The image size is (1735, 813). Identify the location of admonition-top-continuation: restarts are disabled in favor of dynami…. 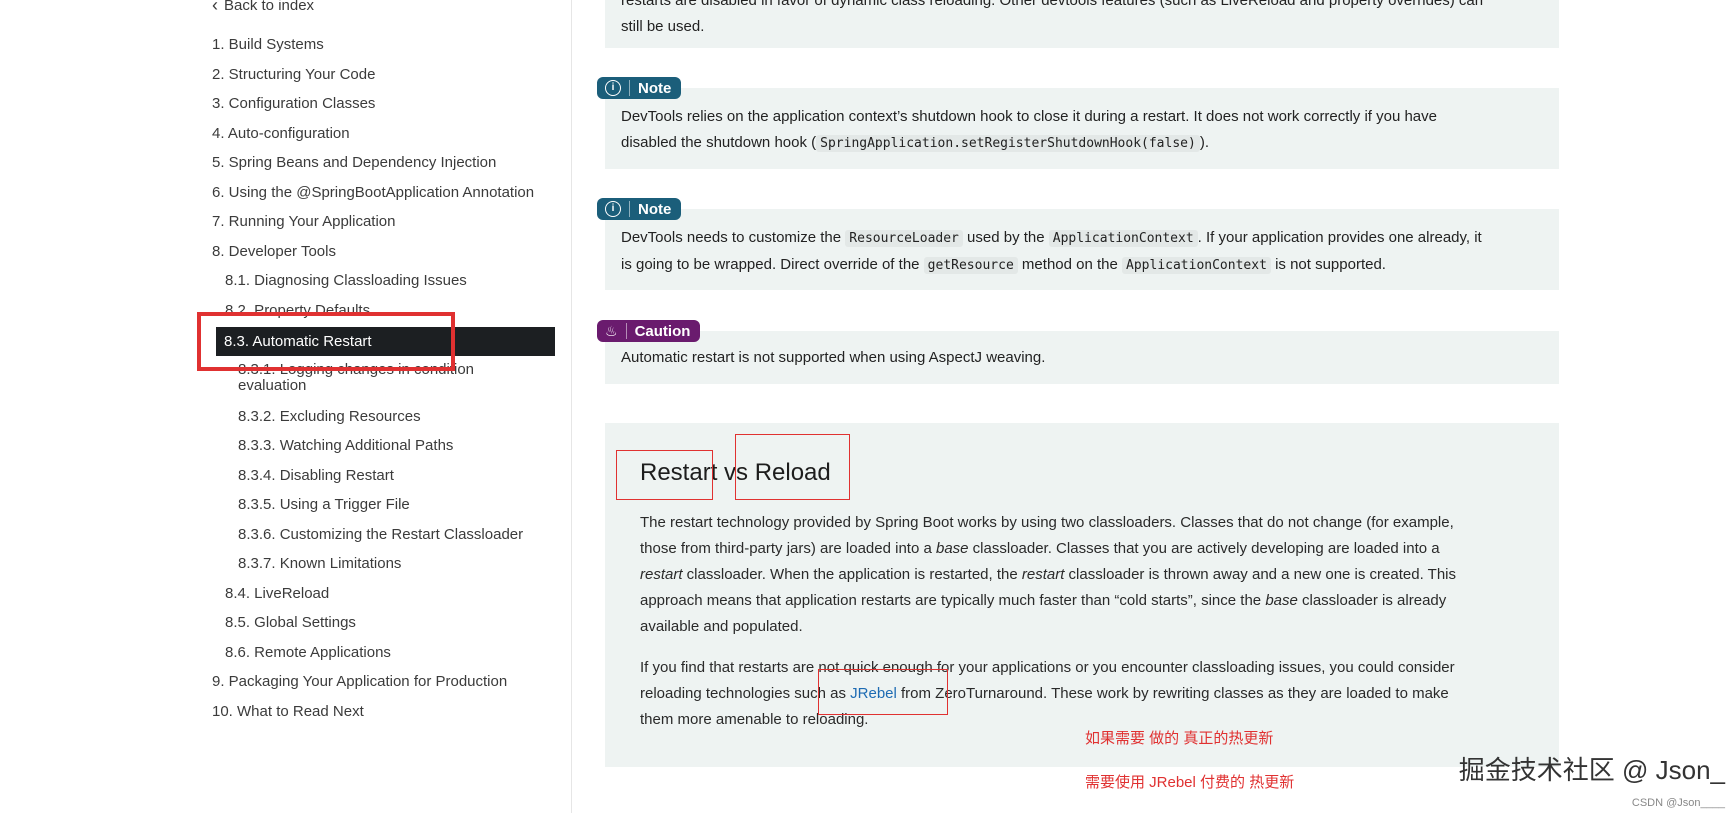
(1082, 24).